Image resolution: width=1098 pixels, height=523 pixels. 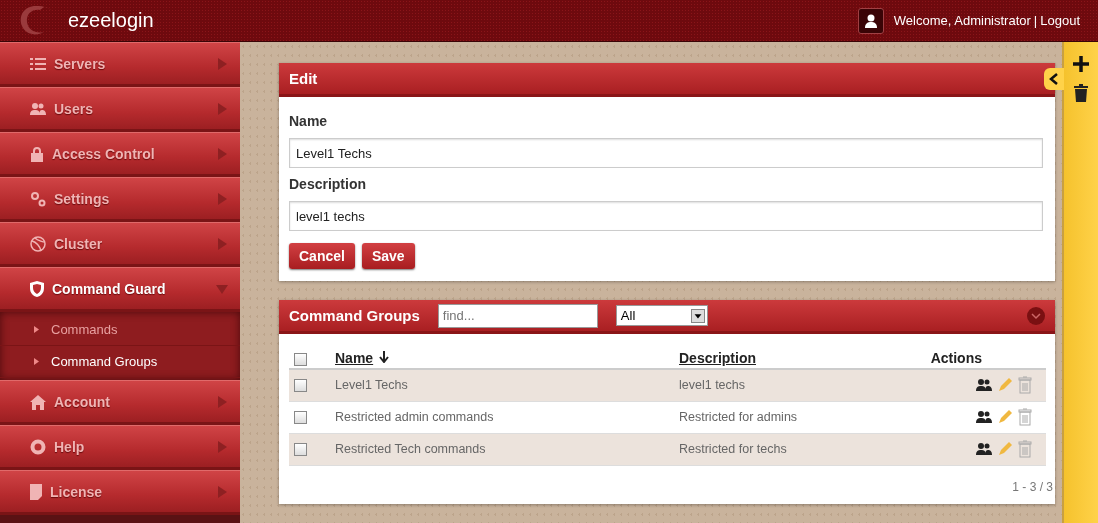 What do you see at coordinates (120, 289) in the screenshot?
I see `sidebar-item: Command Guard` at bounding box center [120, 289].